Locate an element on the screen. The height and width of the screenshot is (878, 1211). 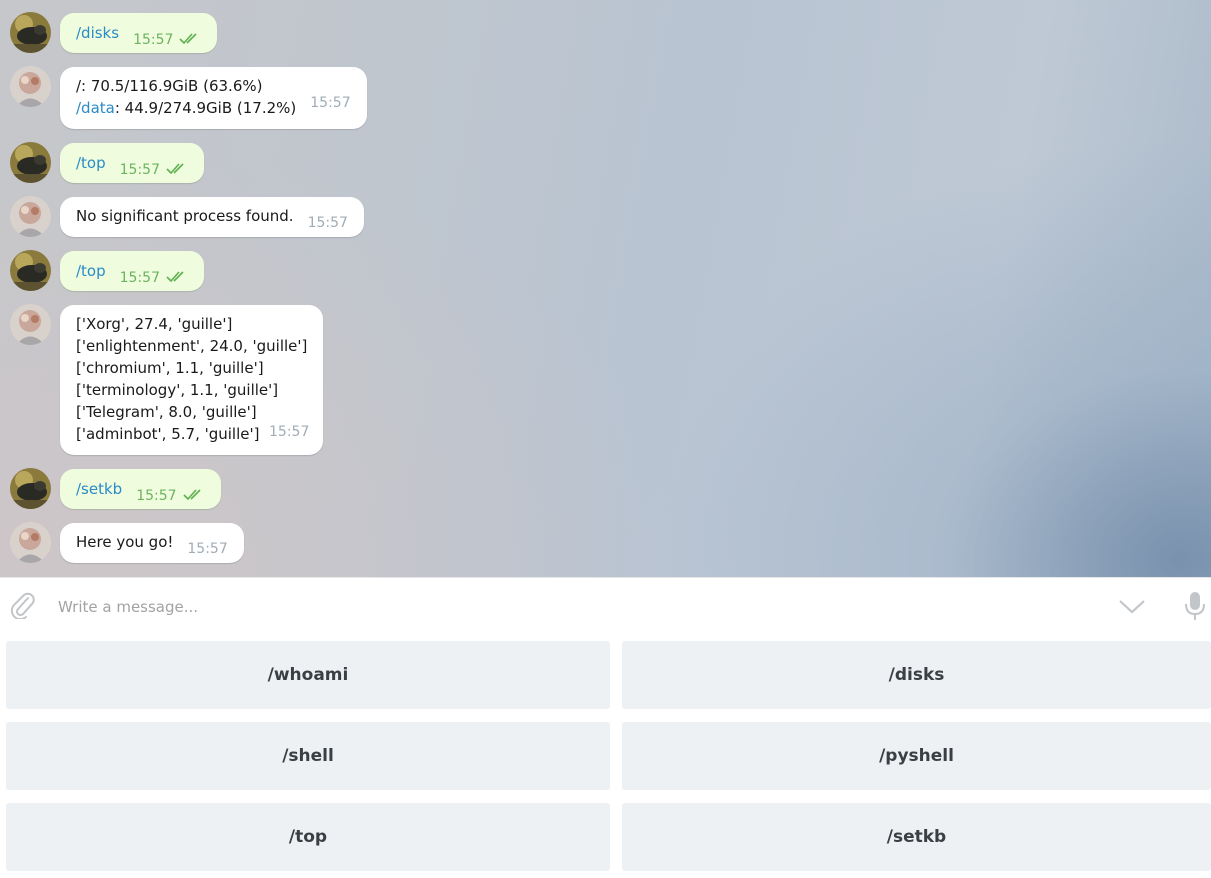
message-line: ['enlightenment', 24.0, 'guille'] is located at coordinates (192, 346).